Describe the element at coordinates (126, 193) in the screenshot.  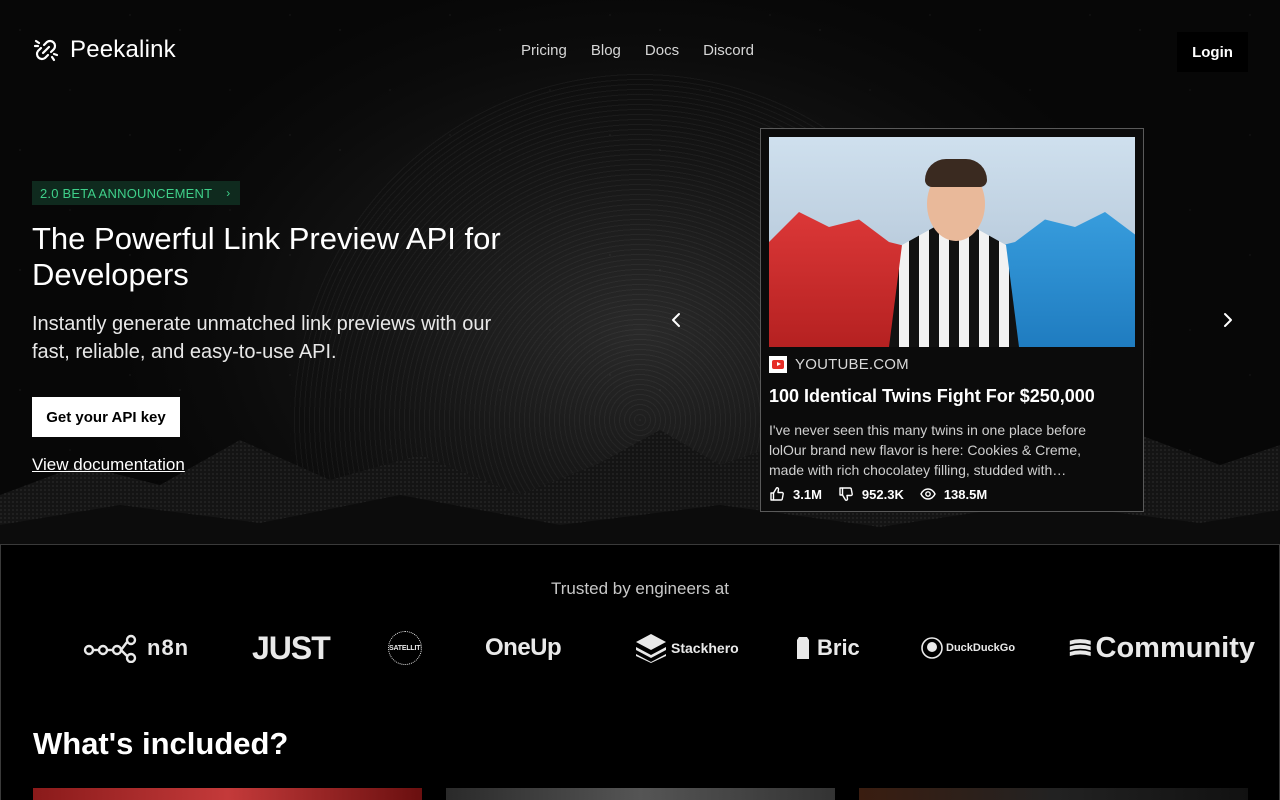
I see `announcement-badge-label: 2.0 BETA ANNOUNCEMENT` at that location.